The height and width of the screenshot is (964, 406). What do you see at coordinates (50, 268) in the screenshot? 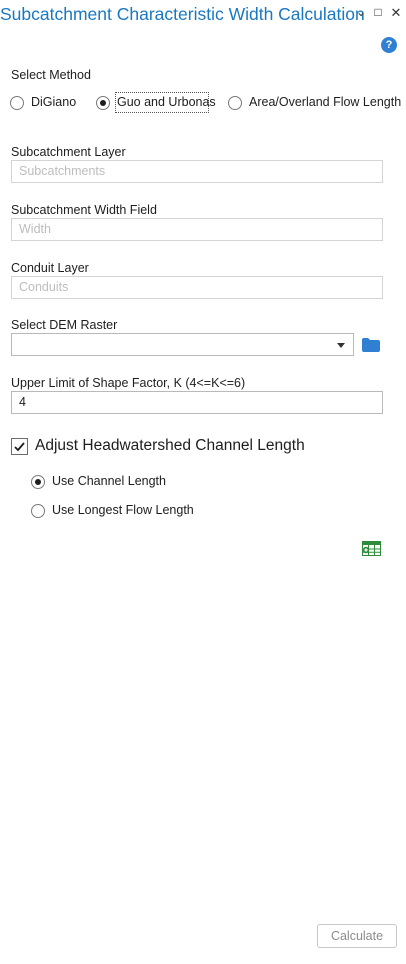
I see `conduit-layer-label: Conduit Layer` at bounding box center [50, 268].